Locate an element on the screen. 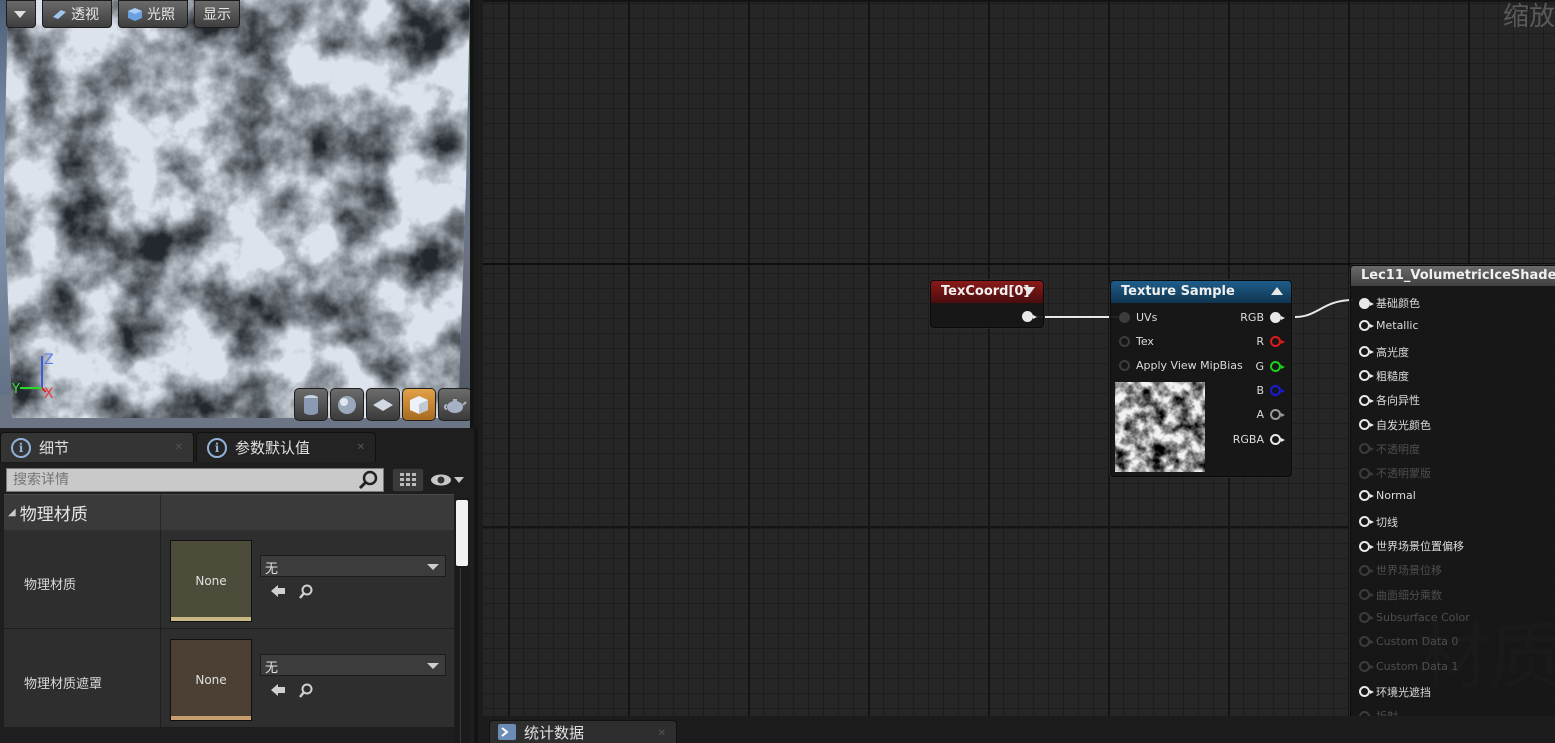 This screenshot has height=743, width=1555. material-input-pin: Metallic is located at coordinates (1389, 325).